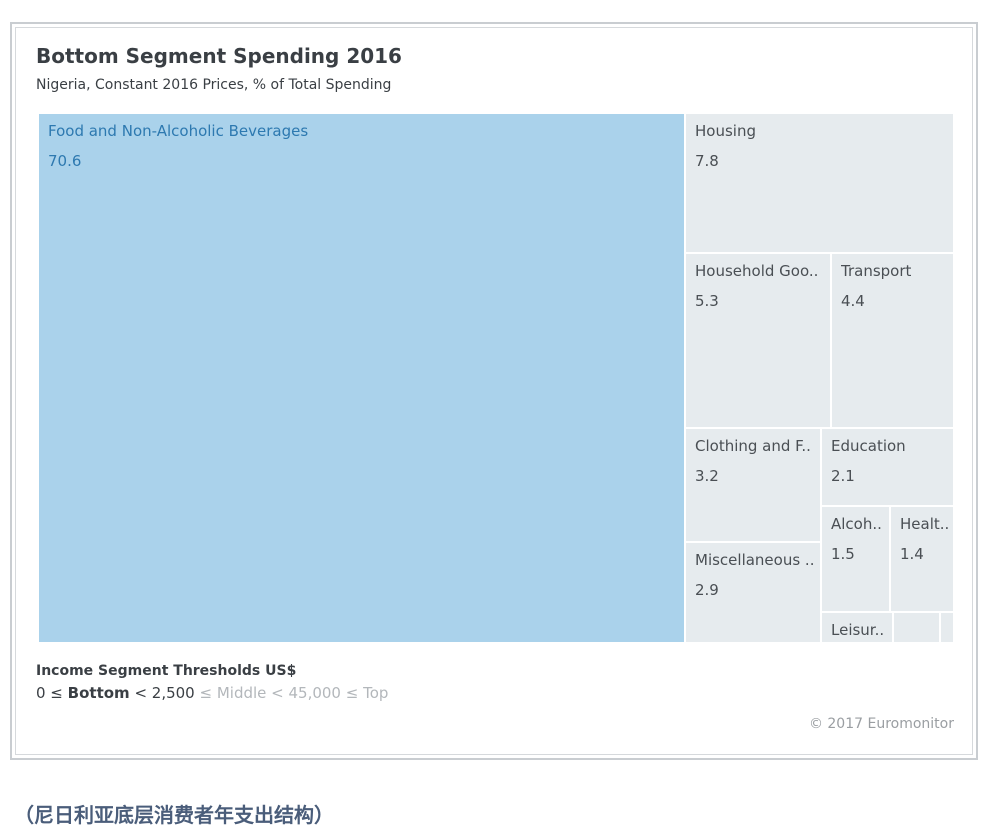 This screenshot has width=990, height=830. I want to click on caption: （尼日利亚底层消费者年支出结构）, so click(174, 815).